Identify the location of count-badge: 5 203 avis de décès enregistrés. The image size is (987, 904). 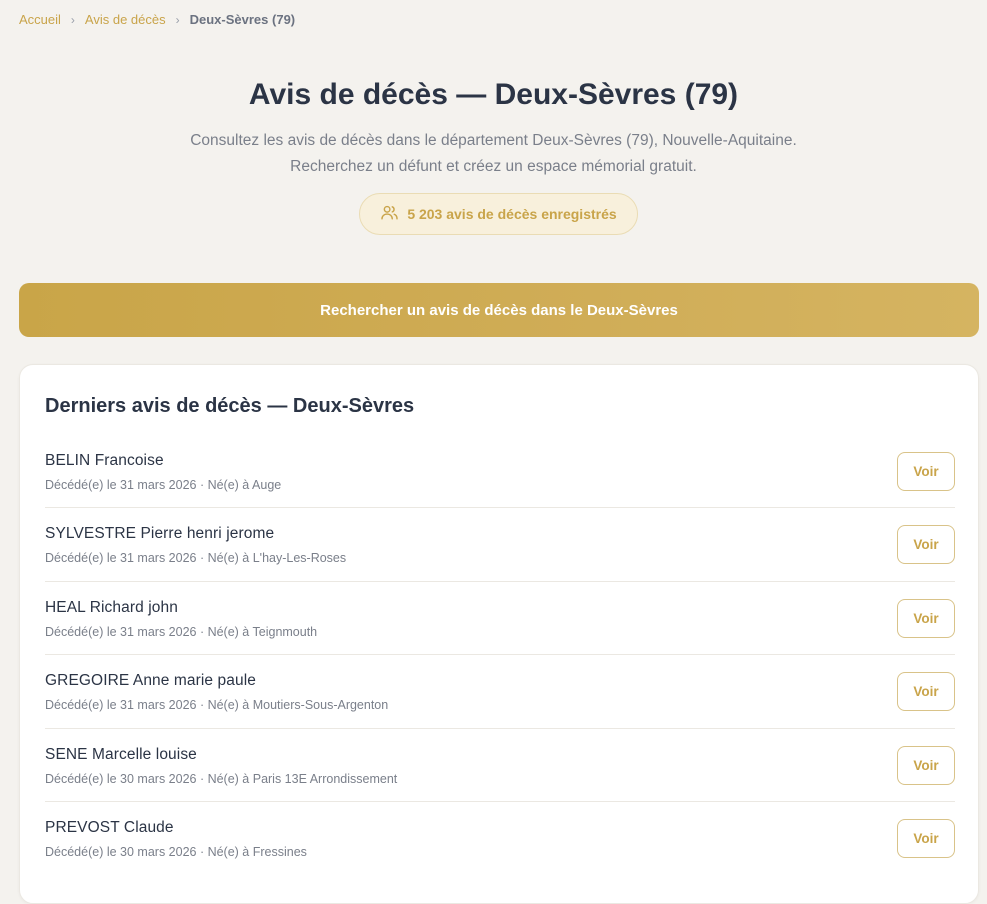
(498, 214).